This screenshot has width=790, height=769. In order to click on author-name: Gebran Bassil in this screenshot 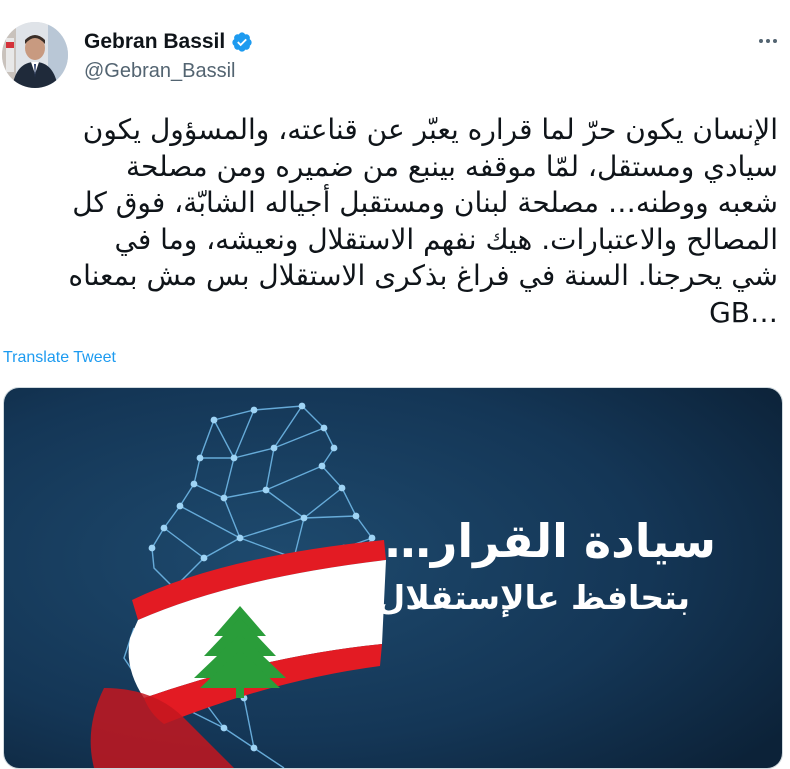, I will do `click(154, 42)`.